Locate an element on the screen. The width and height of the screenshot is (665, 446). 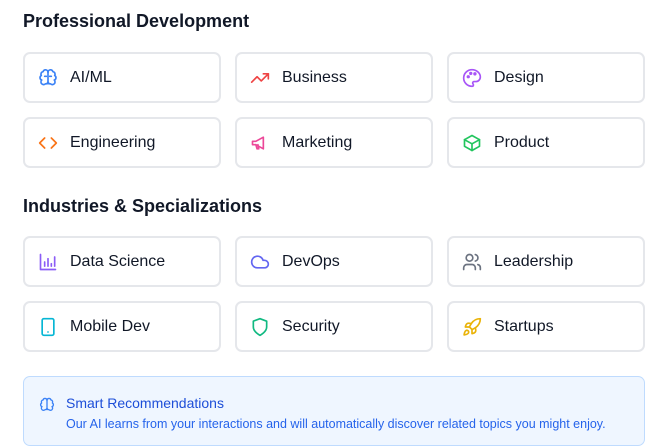
topic-mobile-dev: Mobile Dev is located at coordinates (122, 326).